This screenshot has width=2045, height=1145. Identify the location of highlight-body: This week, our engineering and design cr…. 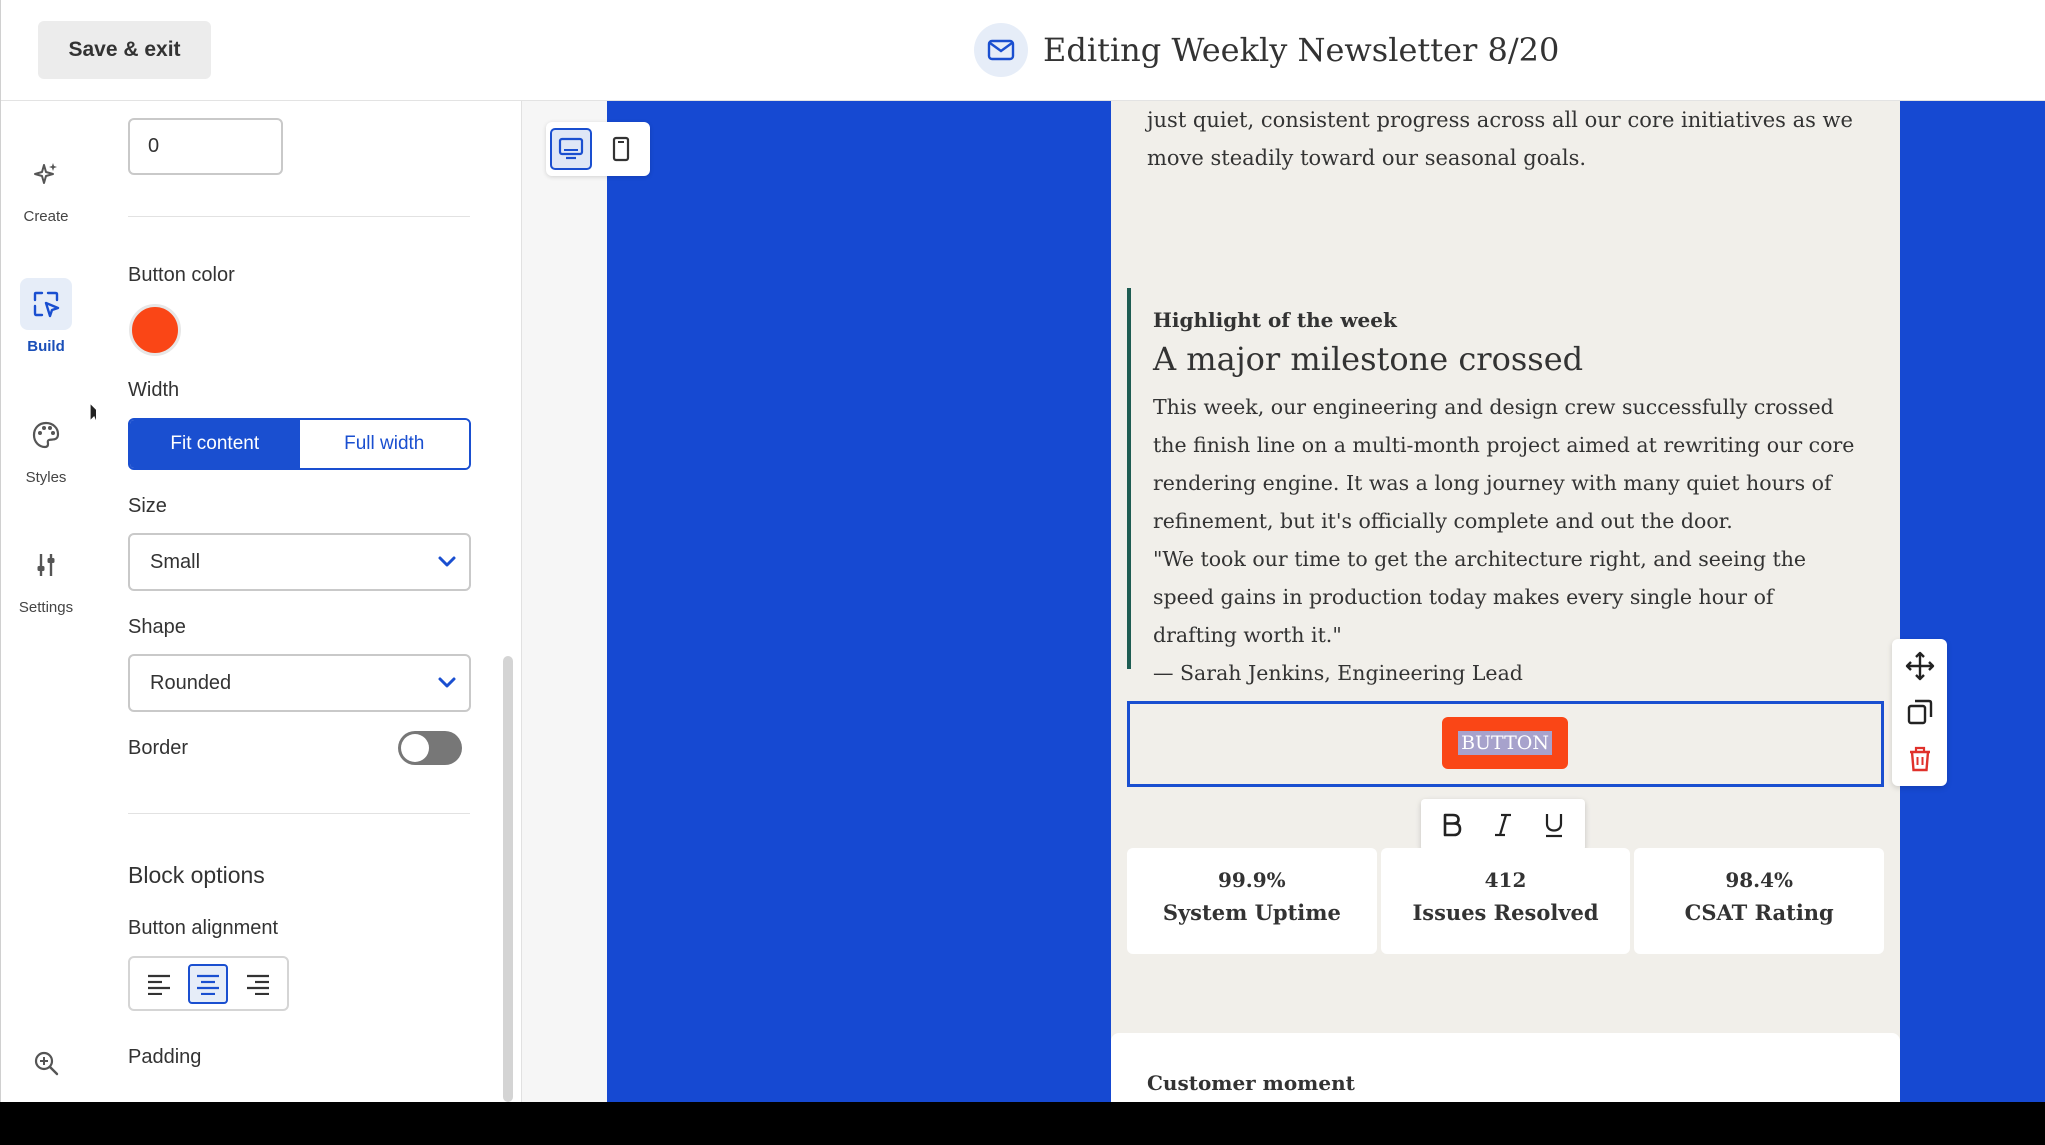
(1508, 540).